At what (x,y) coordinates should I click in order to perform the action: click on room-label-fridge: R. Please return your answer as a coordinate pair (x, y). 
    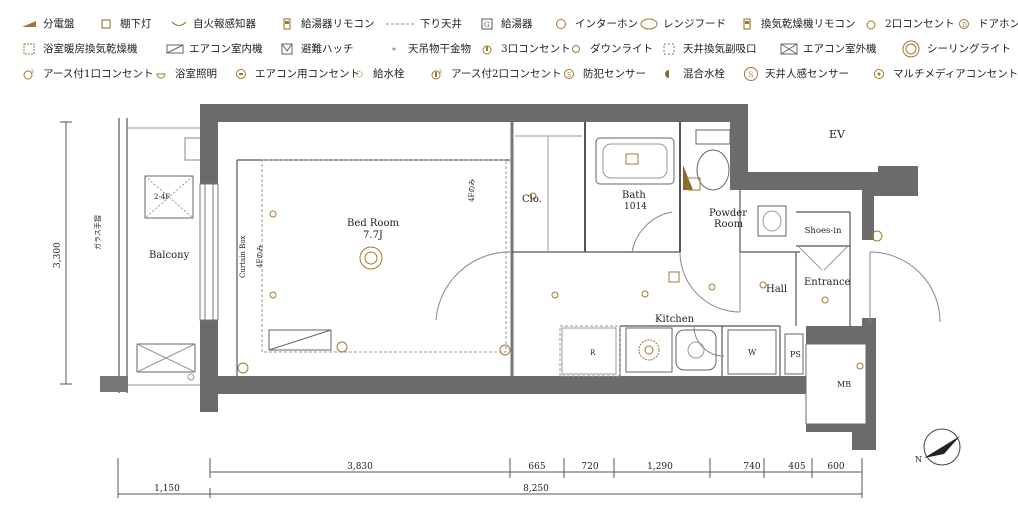
    Looking at the image, I should click on (593, 353).